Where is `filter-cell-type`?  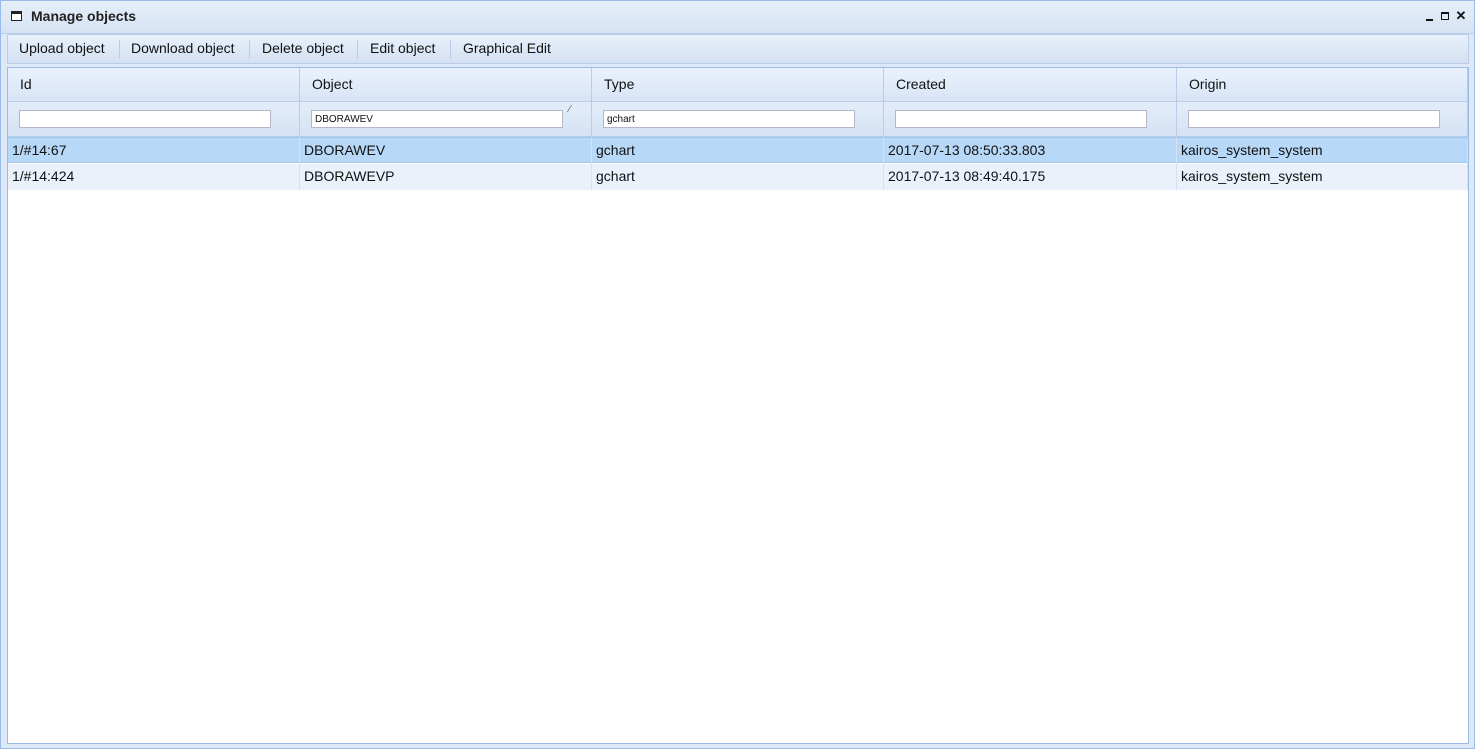
filter-cell-type is located at coordinates (738, 119).